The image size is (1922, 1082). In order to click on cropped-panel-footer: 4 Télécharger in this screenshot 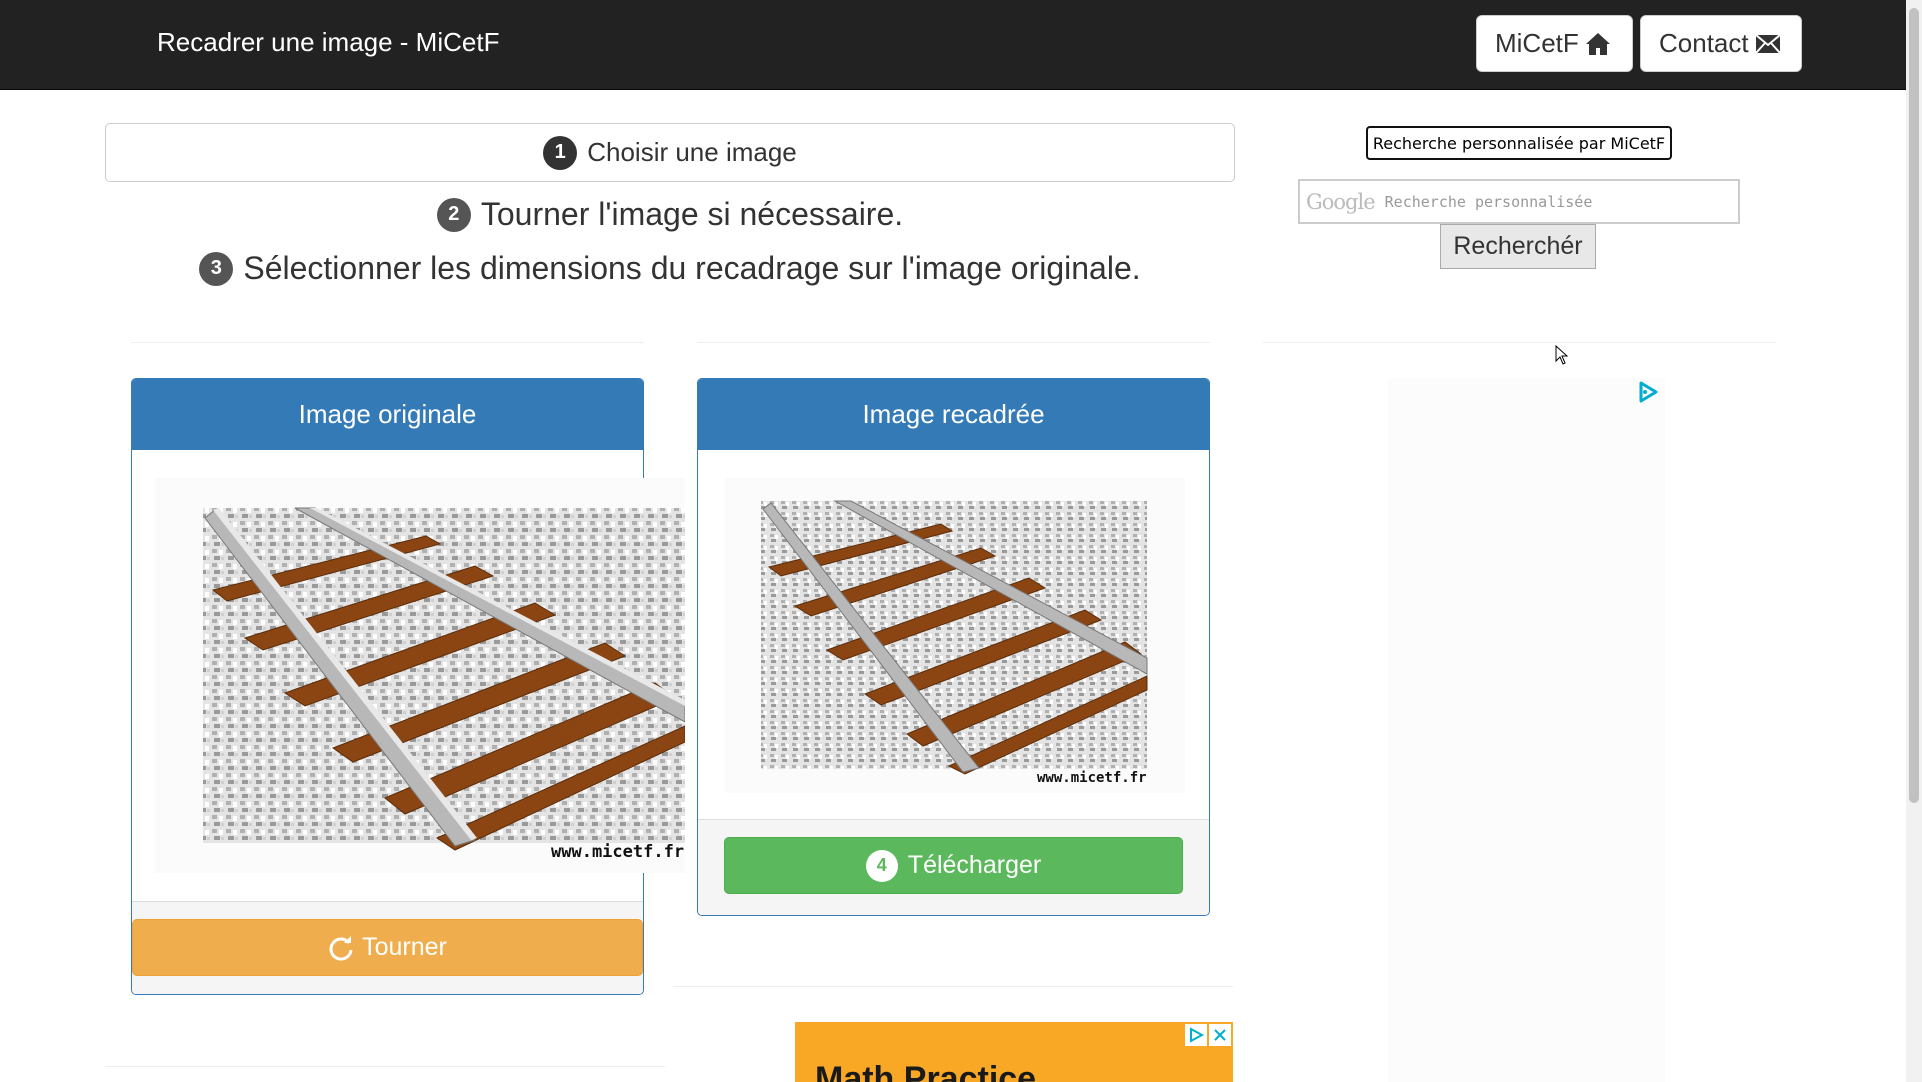, I will do `click(953, 867)`.